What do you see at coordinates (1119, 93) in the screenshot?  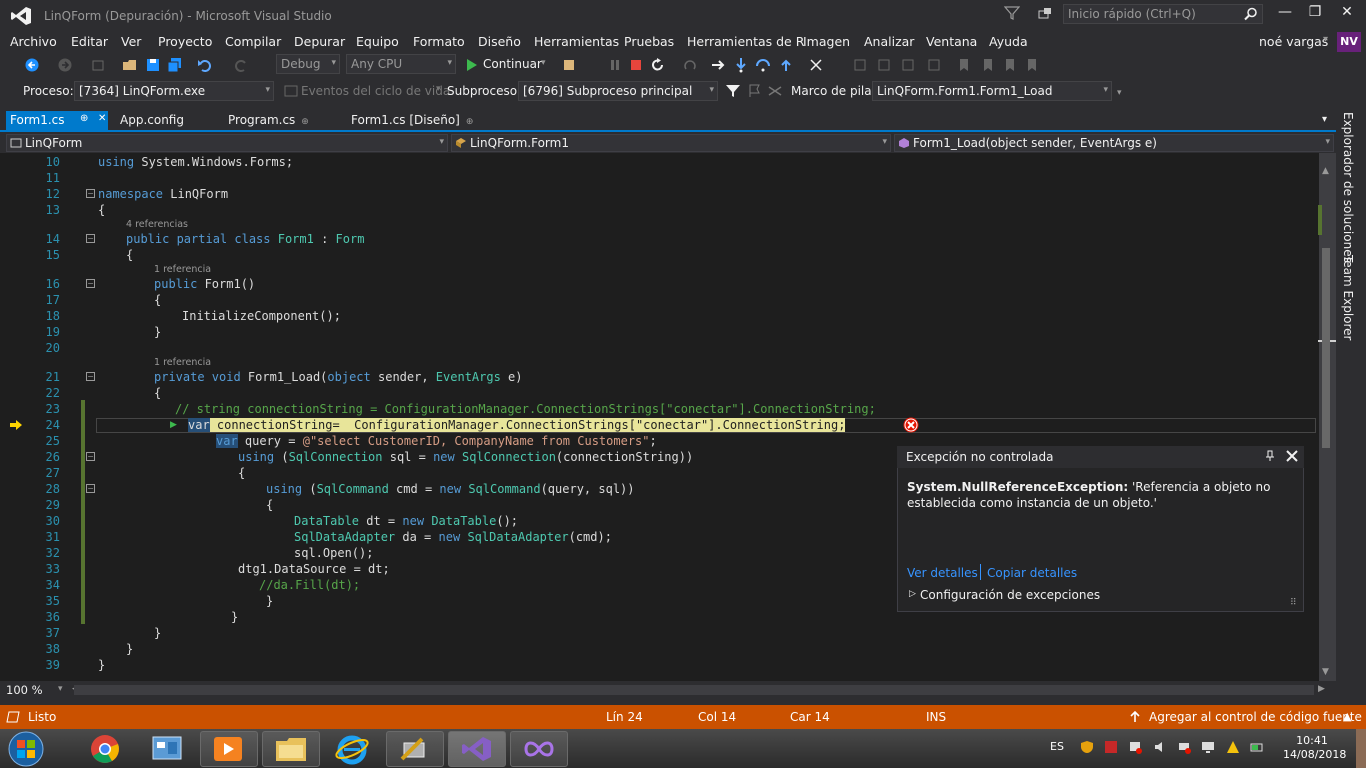 I see `toolbar-overflow-icon: ▾` at bounding box center [1119, 93].